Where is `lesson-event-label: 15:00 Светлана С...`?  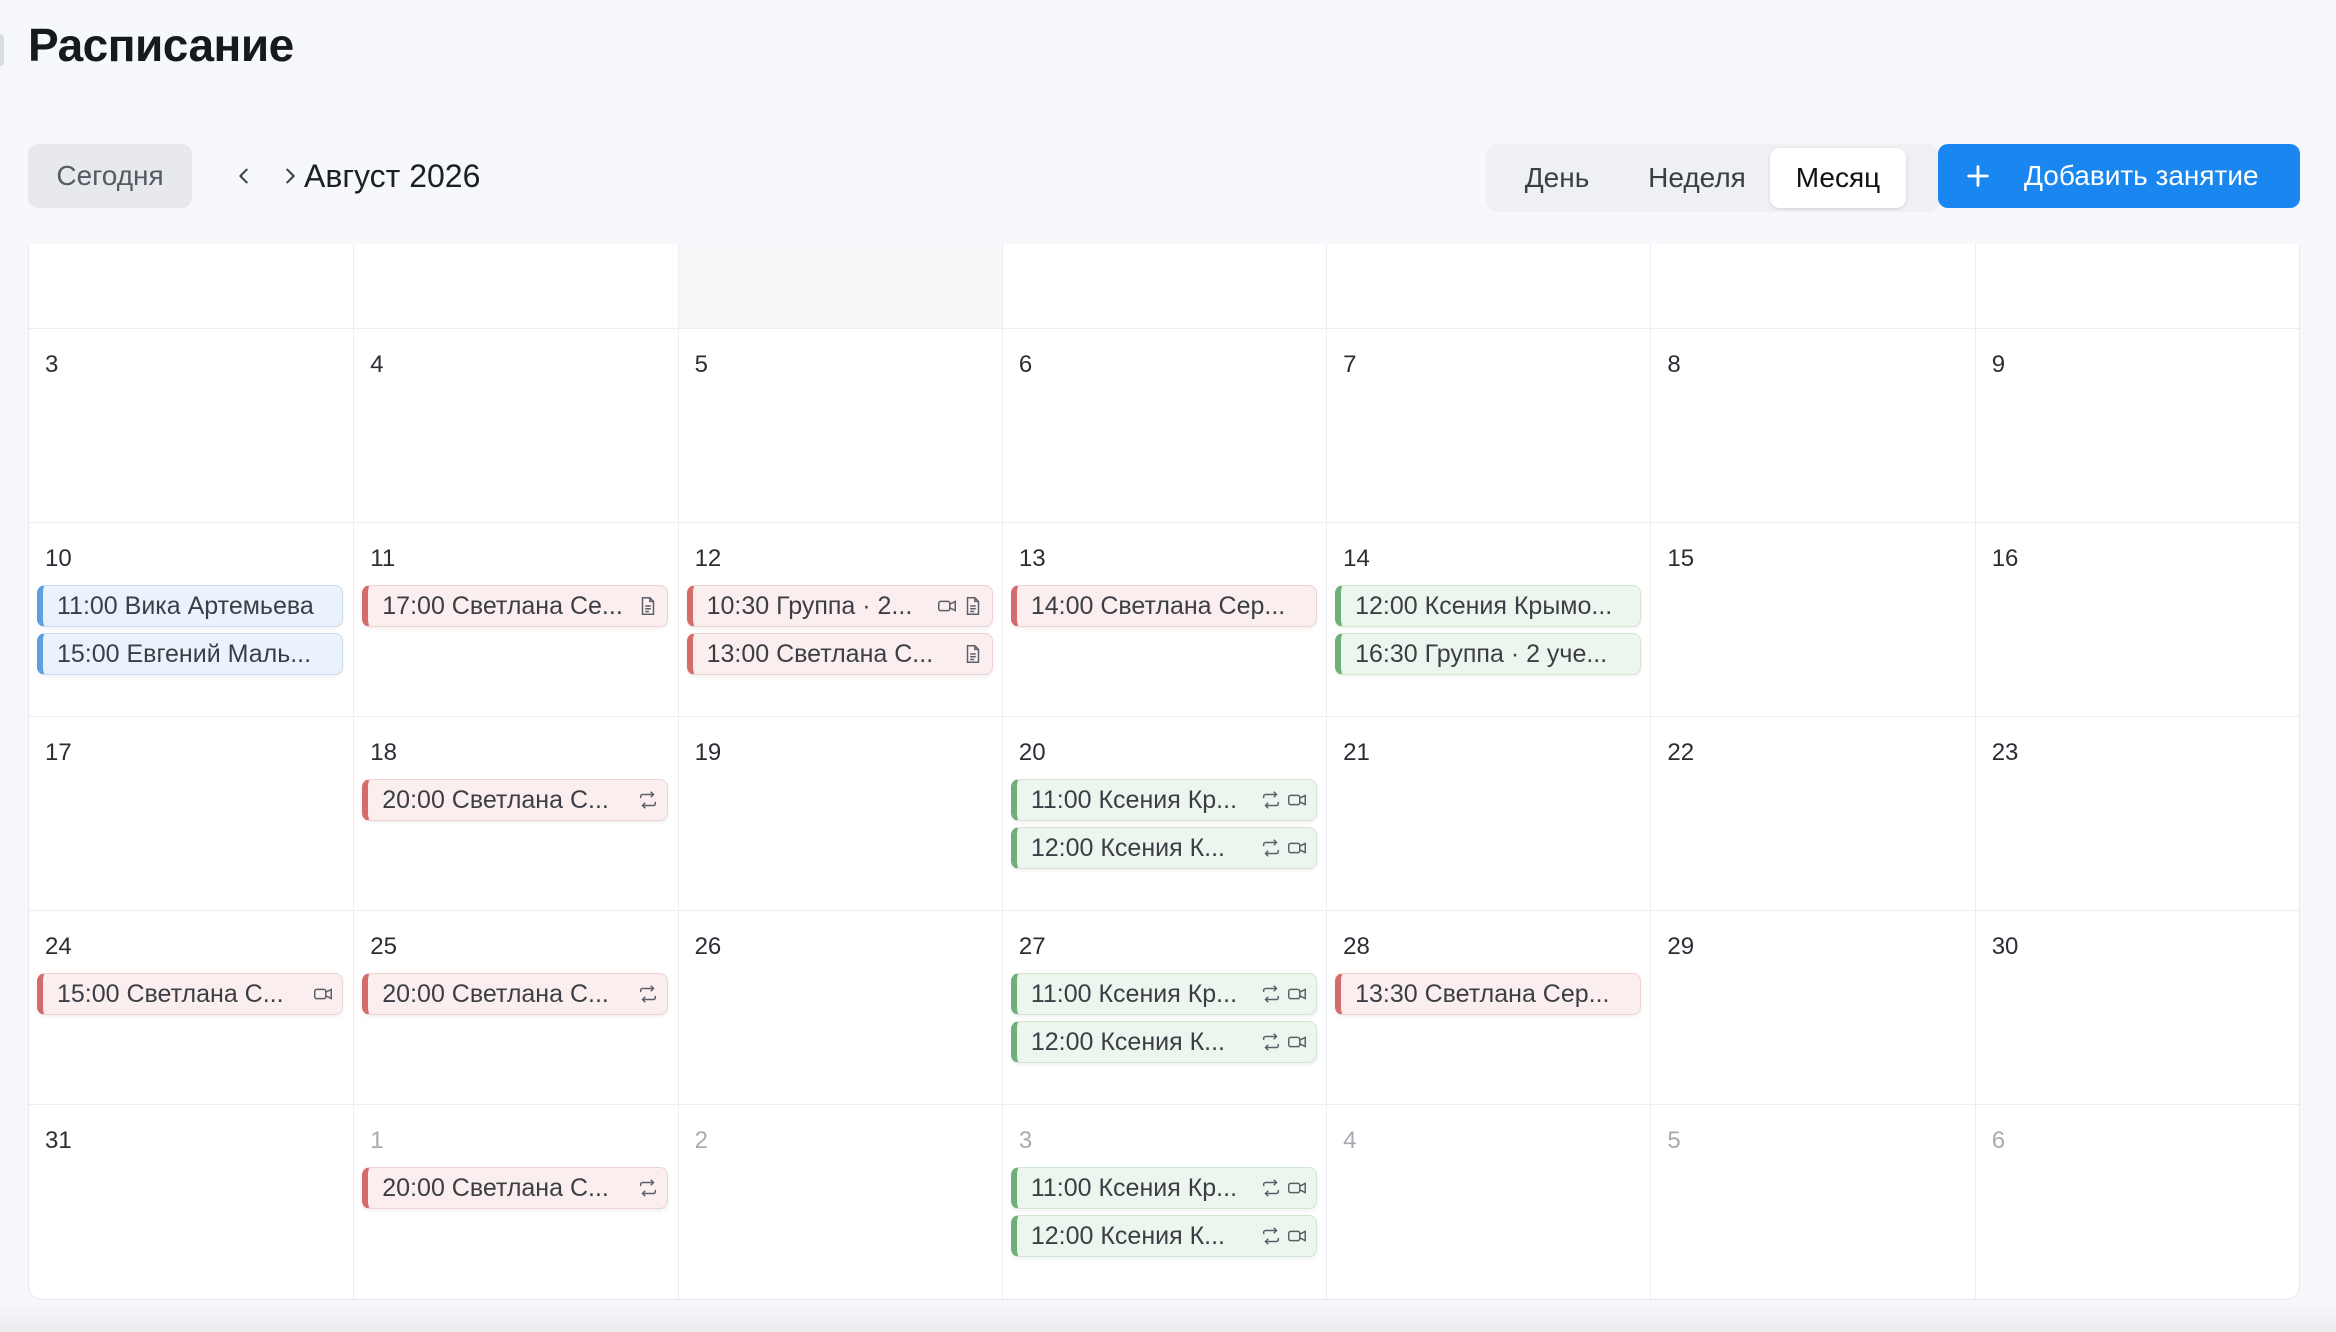
lesson-event-label: 15:00 Светлана С... is located at coordinates (170, 993).